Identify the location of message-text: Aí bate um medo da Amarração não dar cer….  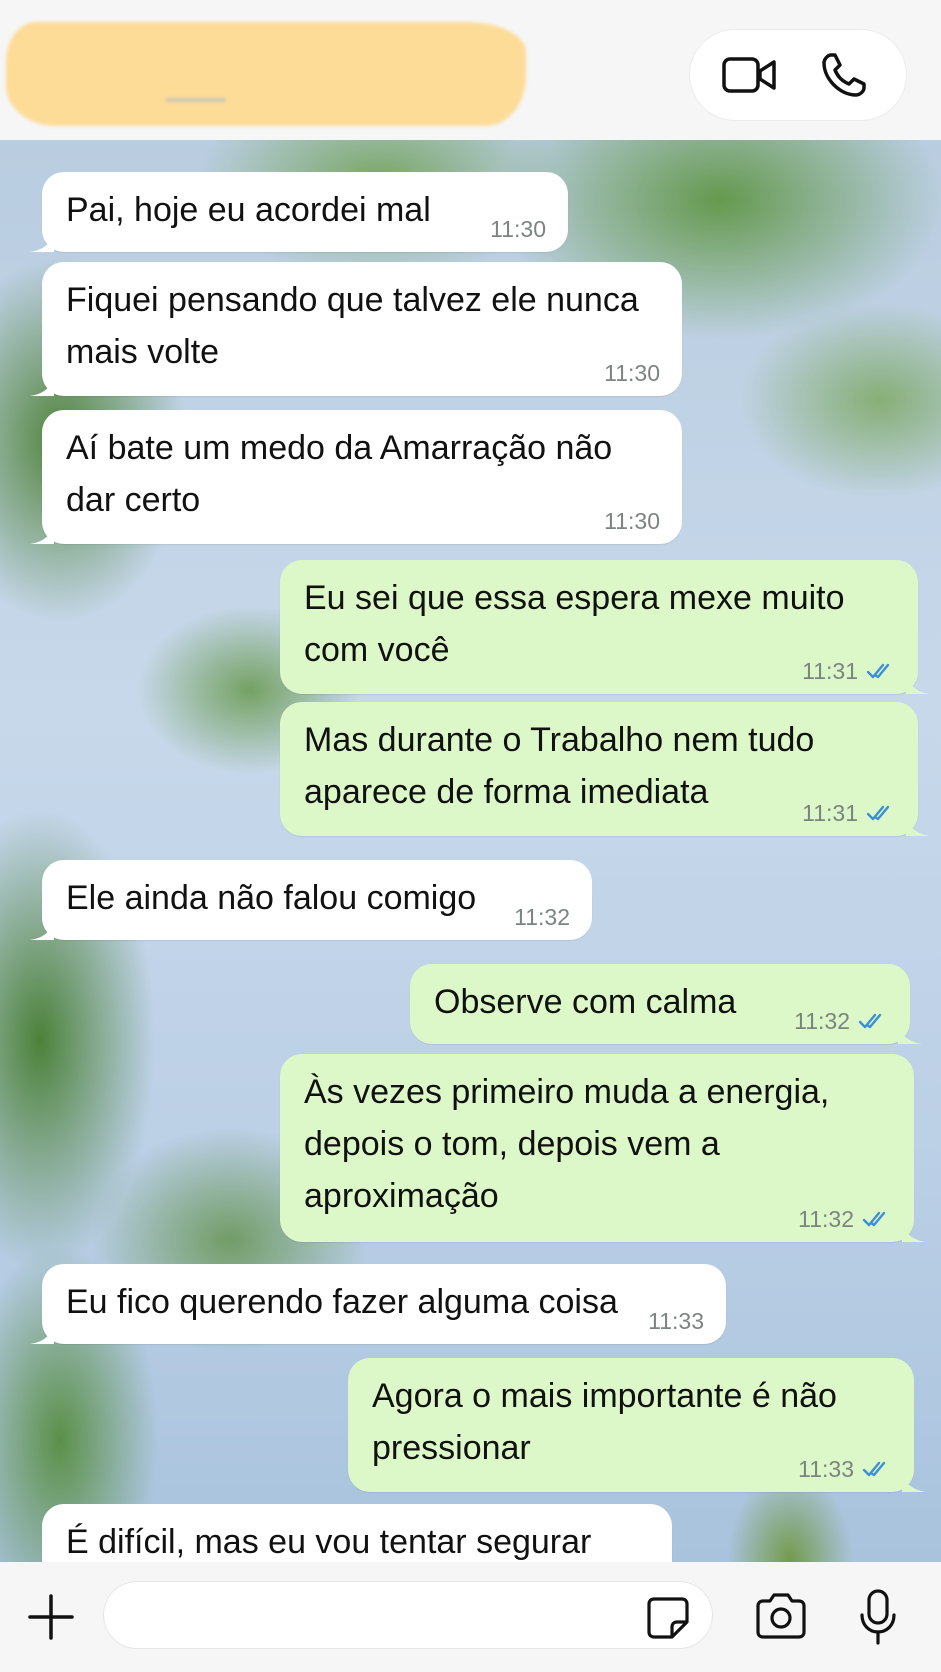
(339, 474).